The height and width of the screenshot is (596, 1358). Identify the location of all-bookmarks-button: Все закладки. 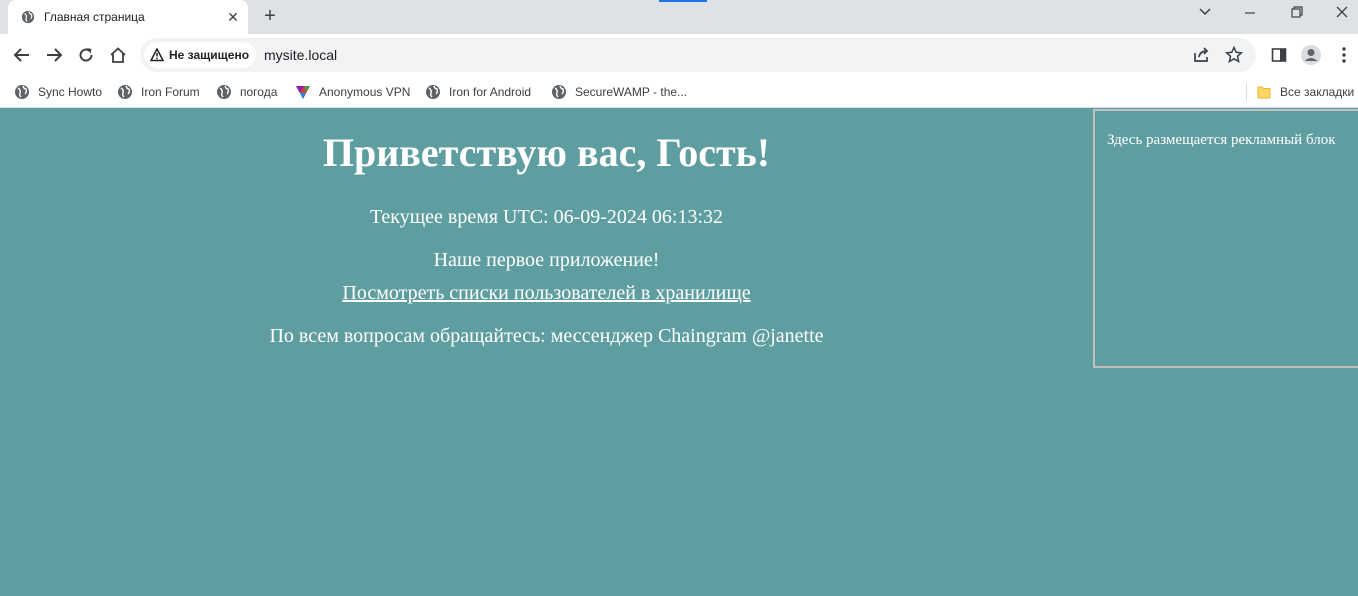
(1305, 92).